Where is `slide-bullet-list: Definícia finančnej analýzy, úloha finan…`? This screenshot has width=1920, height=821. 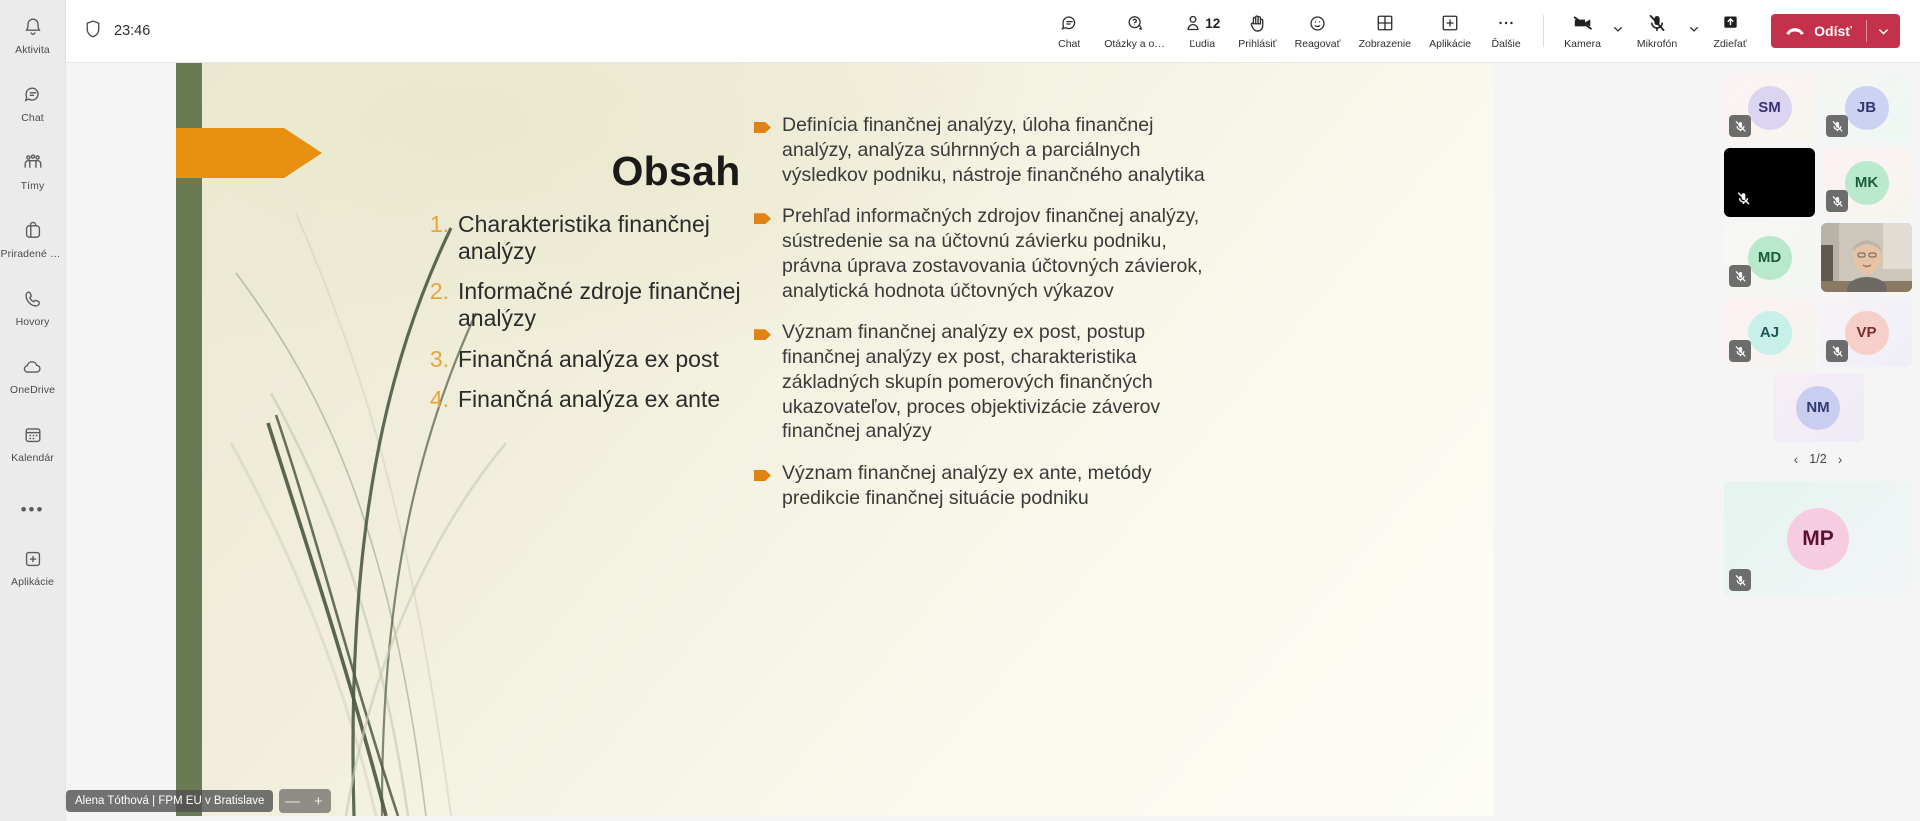
slide-bullet-list: Definícia finančnej analýzy, úloha finan… is located at coordinates (984, 320).